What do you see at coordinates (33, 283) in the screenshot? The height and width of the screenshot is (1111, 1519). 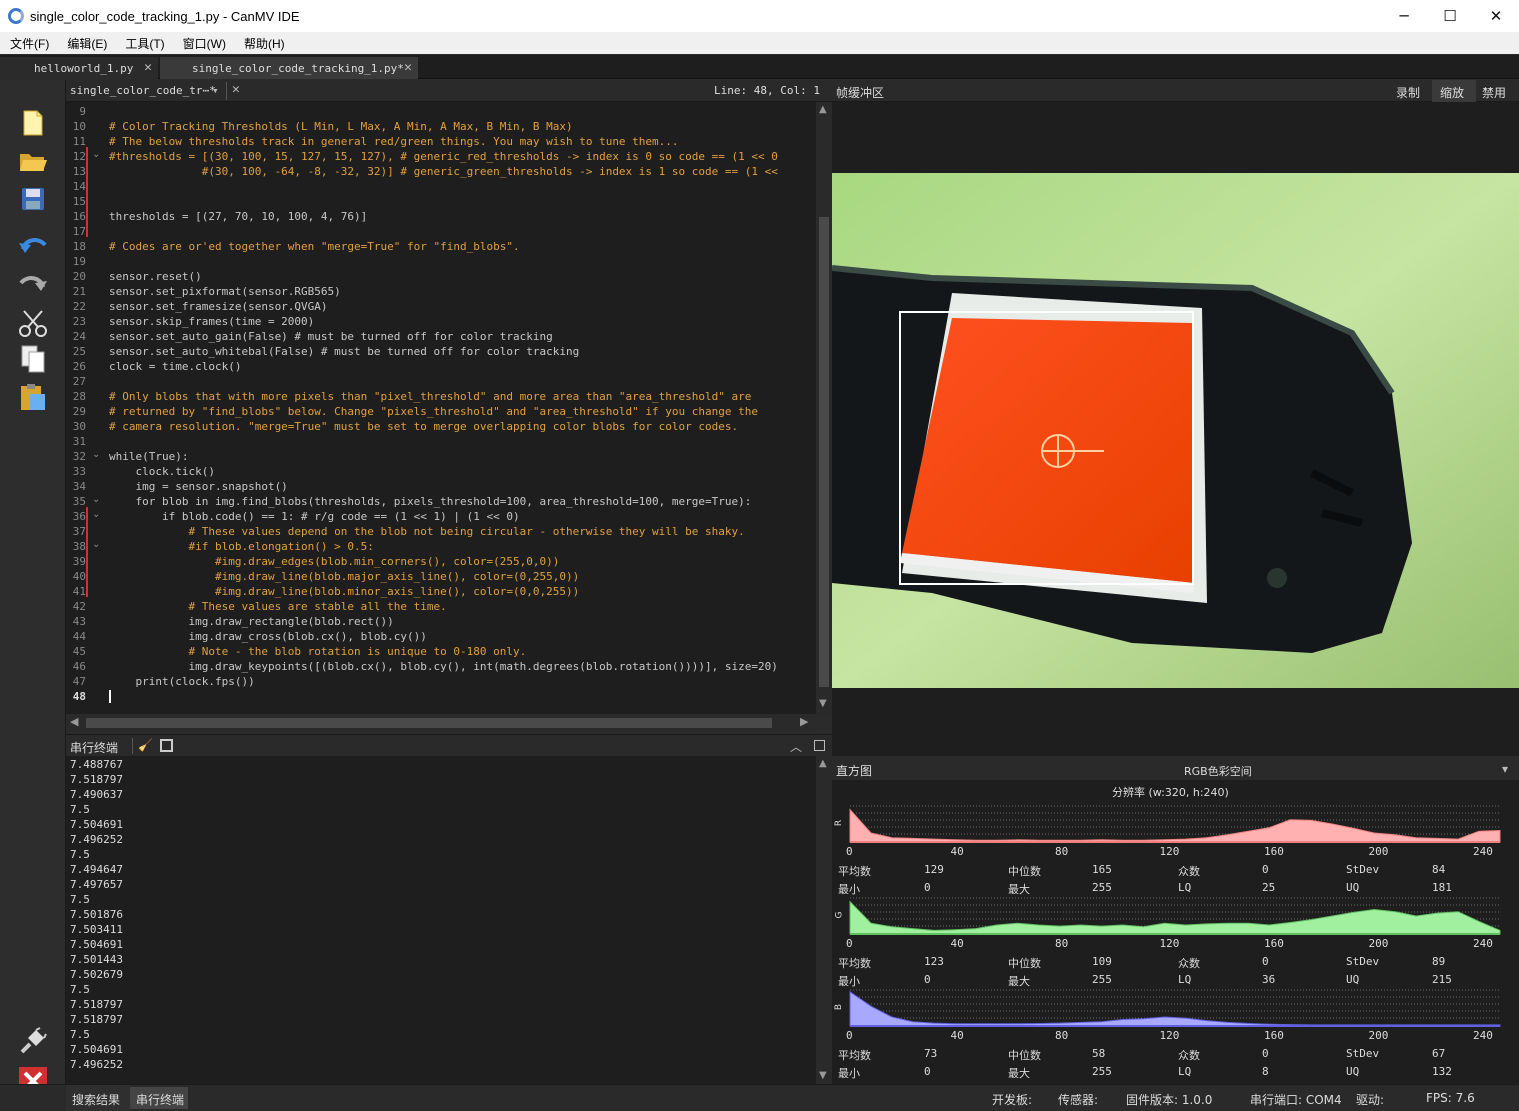 I see `redo-icon` at bounding box center [33, 283].